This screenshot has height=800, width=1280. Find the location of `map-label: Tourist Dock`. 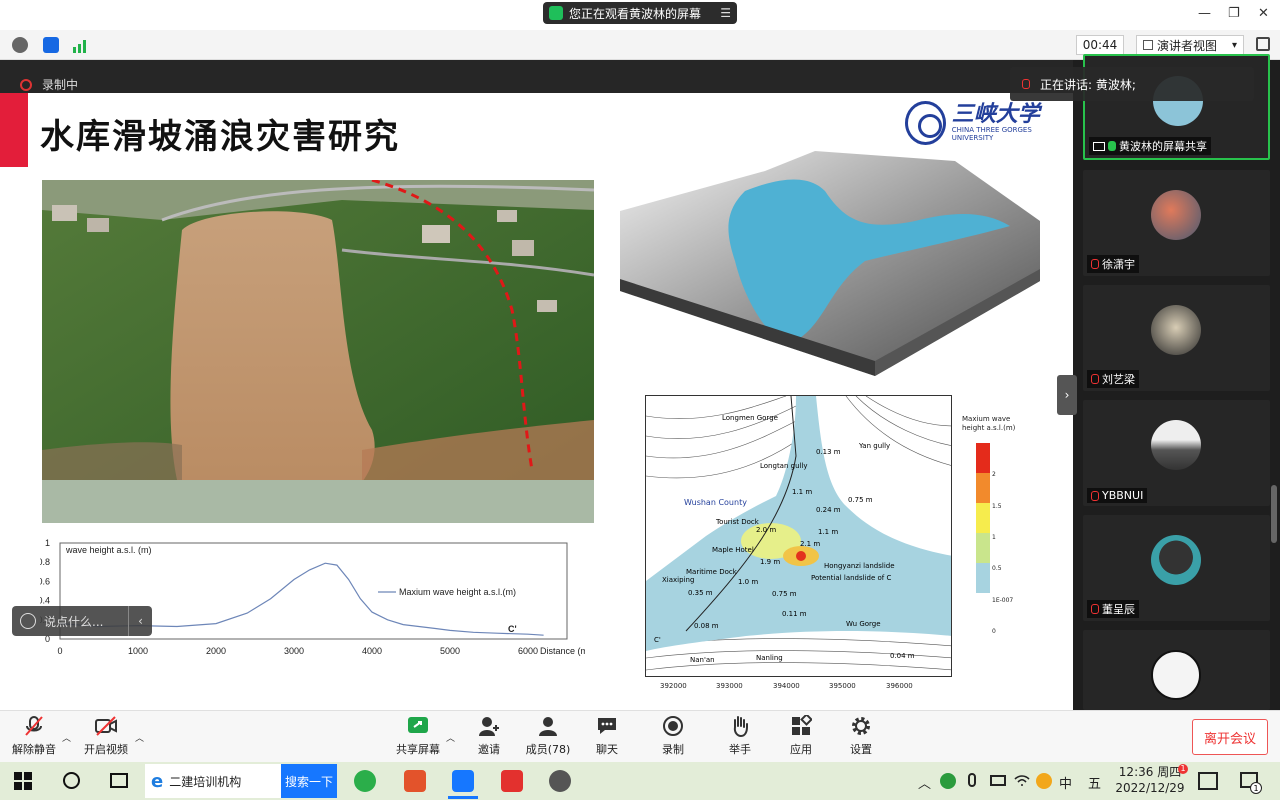

map-label: Tourist Dock is located at coordinates (737, 522).